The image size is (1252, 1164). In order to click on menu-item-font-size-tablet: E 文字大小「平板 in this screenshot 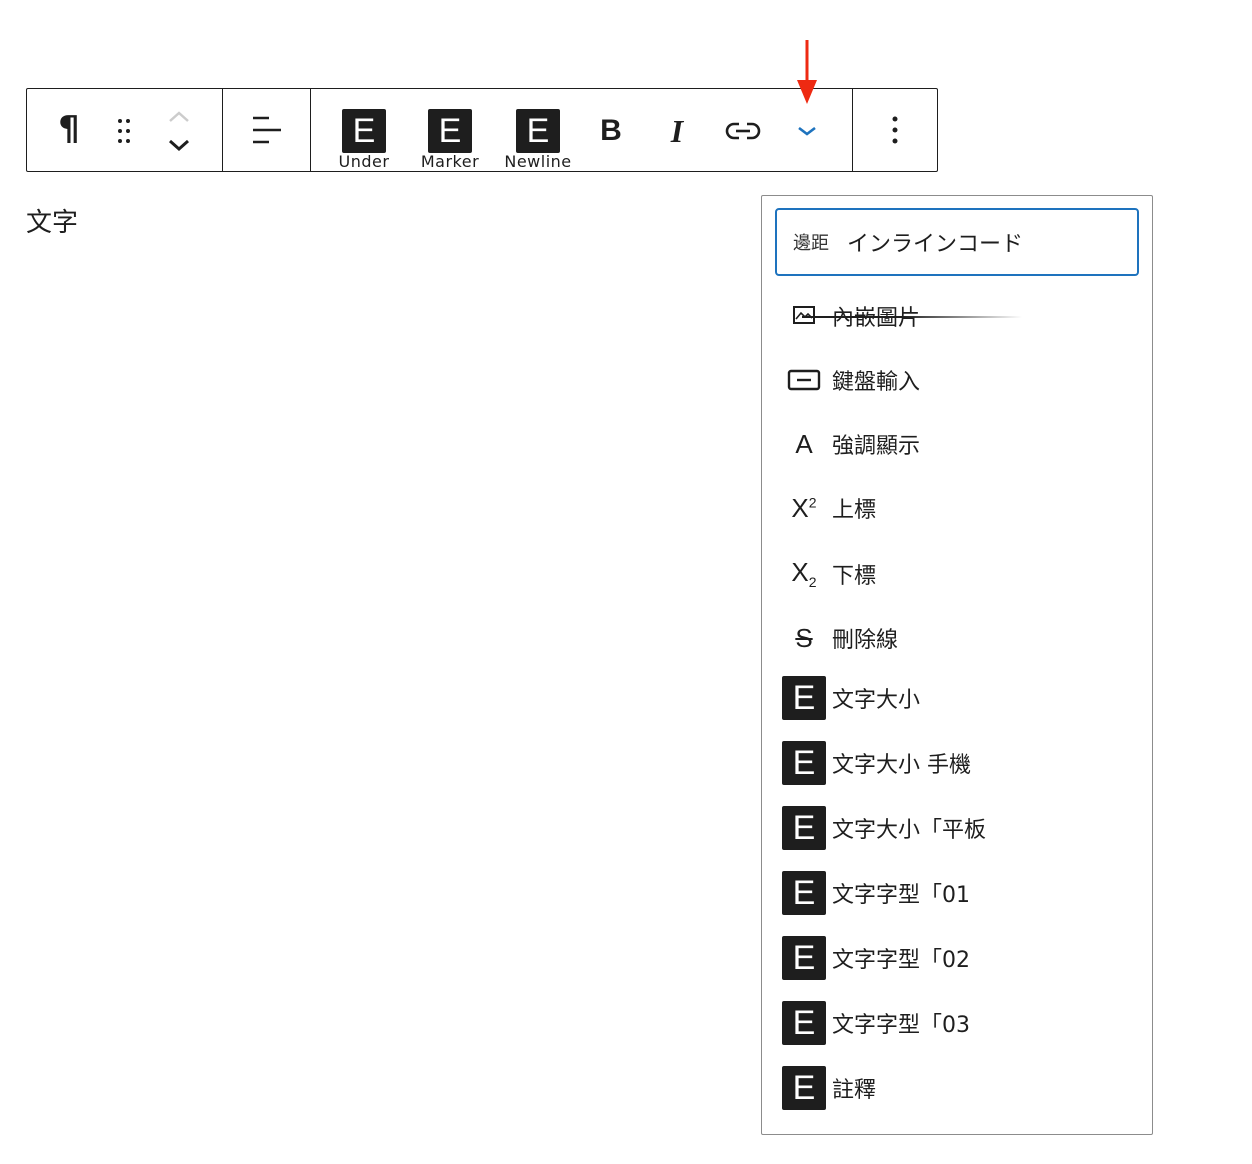, I will do `click(958, 828)`.